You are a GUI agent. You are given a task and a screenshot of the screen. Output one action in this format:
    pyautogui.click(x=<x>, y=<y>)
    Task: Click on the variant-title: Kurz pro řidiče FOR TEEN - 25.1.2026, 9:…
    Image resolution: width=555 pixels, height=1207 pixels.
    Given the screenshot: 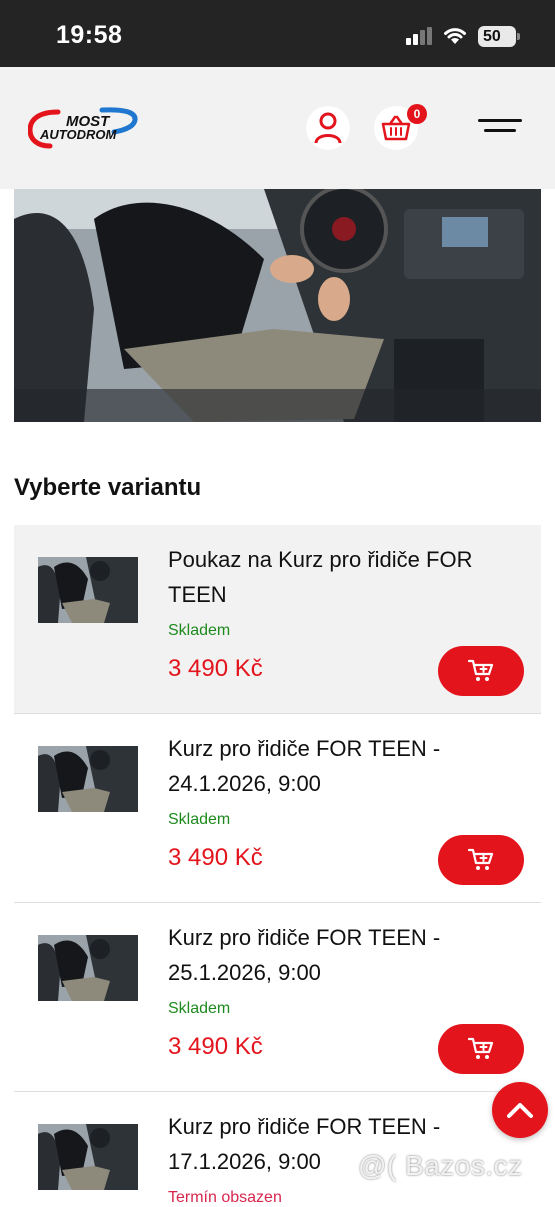 What is the action you would take?
    pyautogui.click(x=343, y=955)
    